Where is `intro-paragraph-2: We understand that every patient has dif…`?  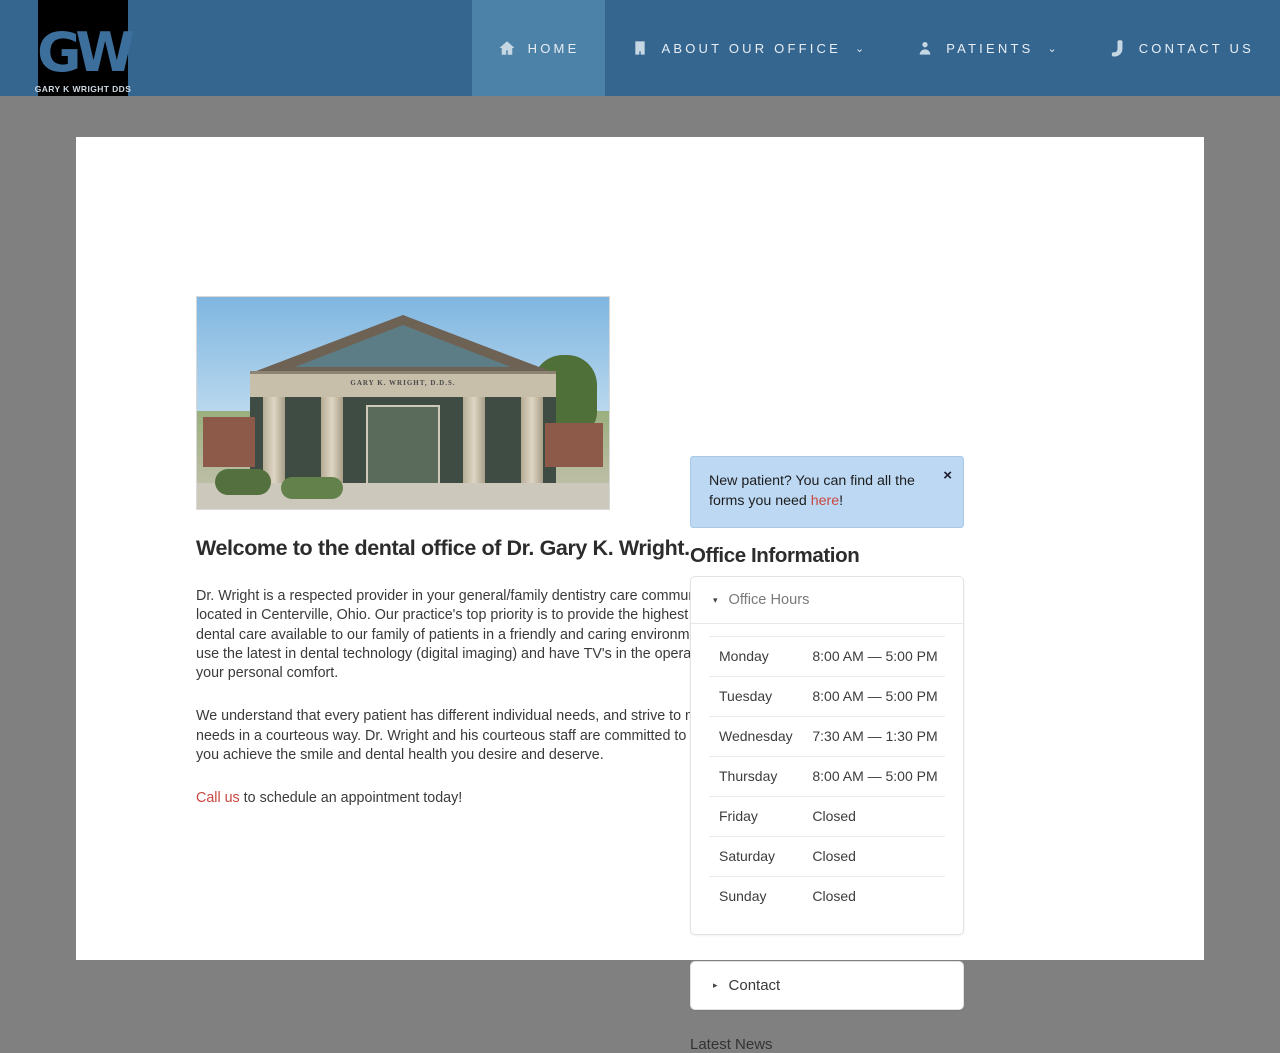
intro-paragraph-2: We understand that every patient has dif… is located at coordinates (476, 736).